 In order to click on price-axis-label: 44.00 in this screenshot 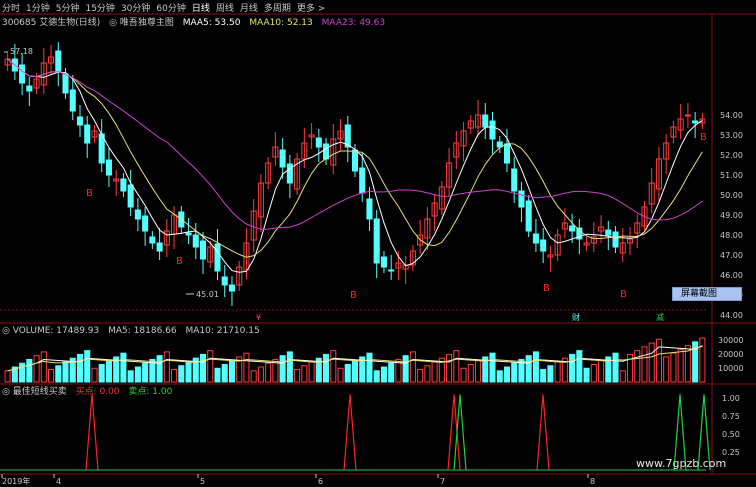, I will do `click(731, 315)`.